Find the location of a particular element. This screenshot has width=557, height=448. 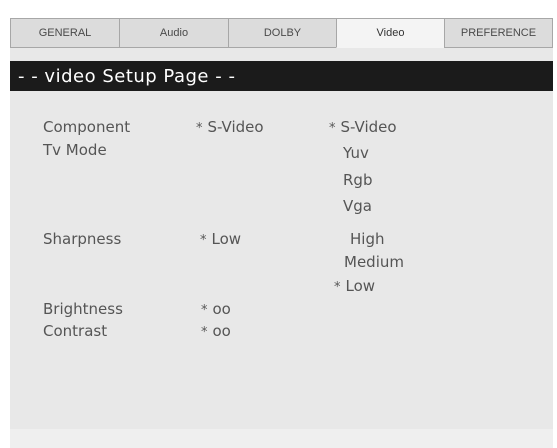

tab-general: GENERAL is located at coordinates (65, 33).